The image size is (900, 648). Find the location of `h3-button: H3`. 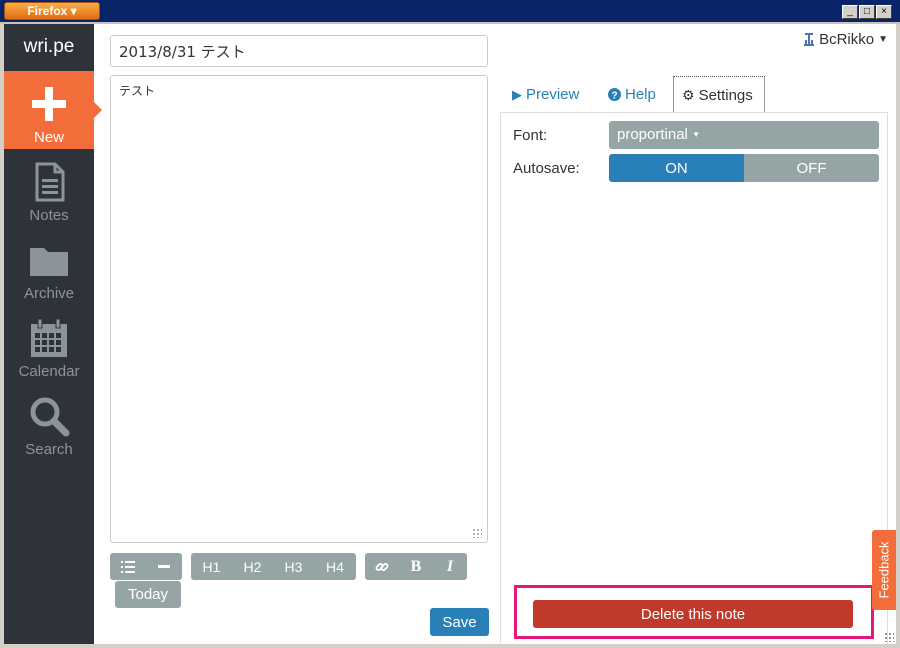

h3-button: H3 is located at coordinates (293, 566).